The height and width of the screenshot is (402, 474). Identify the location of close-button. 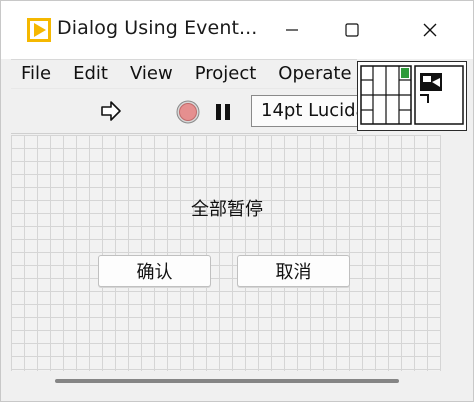
(430, 30).